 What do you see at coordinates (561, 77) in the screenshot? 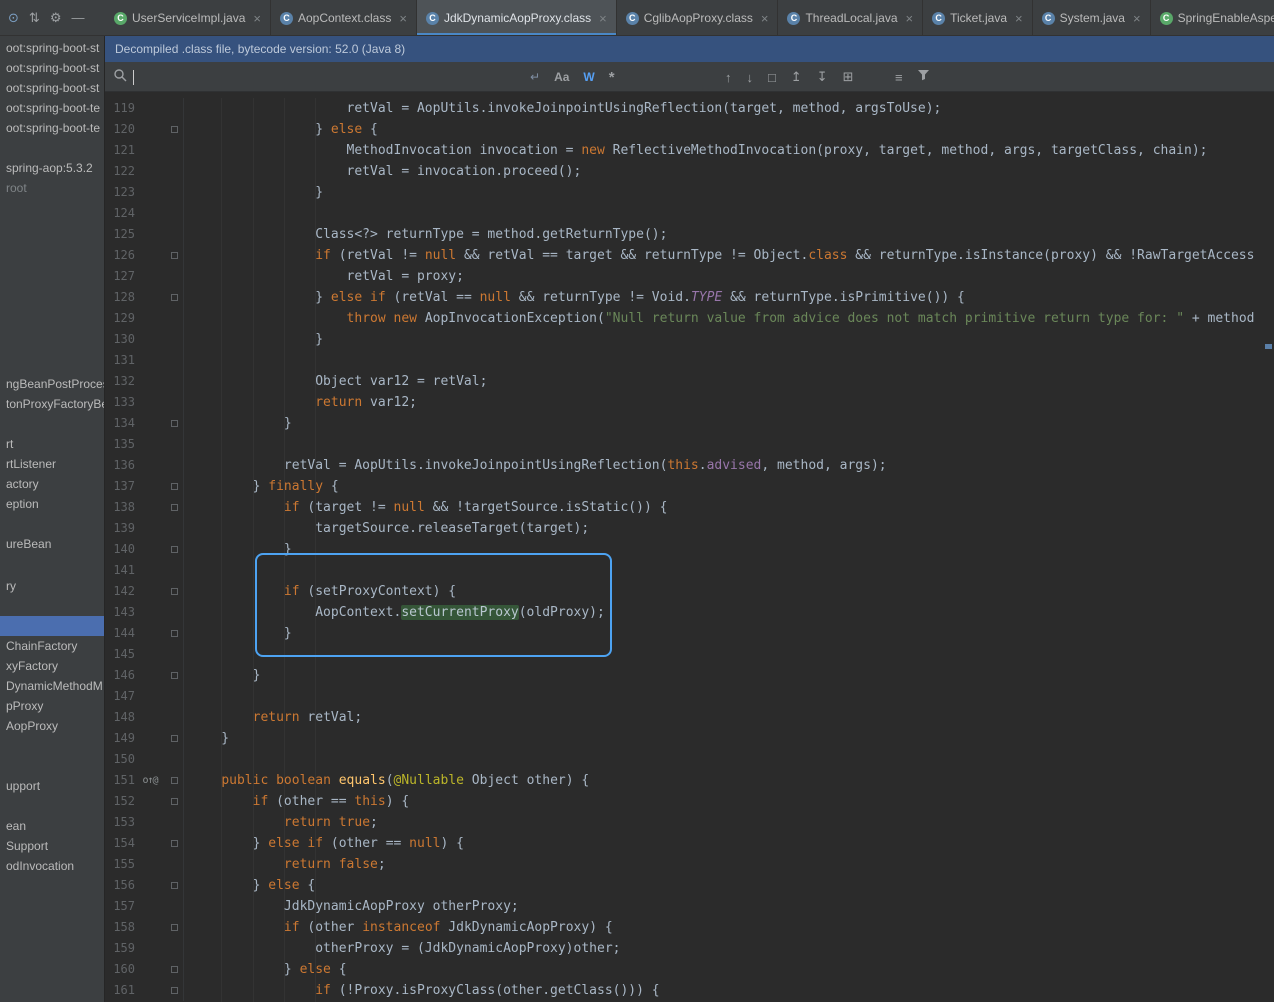
I see `match-case-toggle: Aa` at bounding box center [561, 77].